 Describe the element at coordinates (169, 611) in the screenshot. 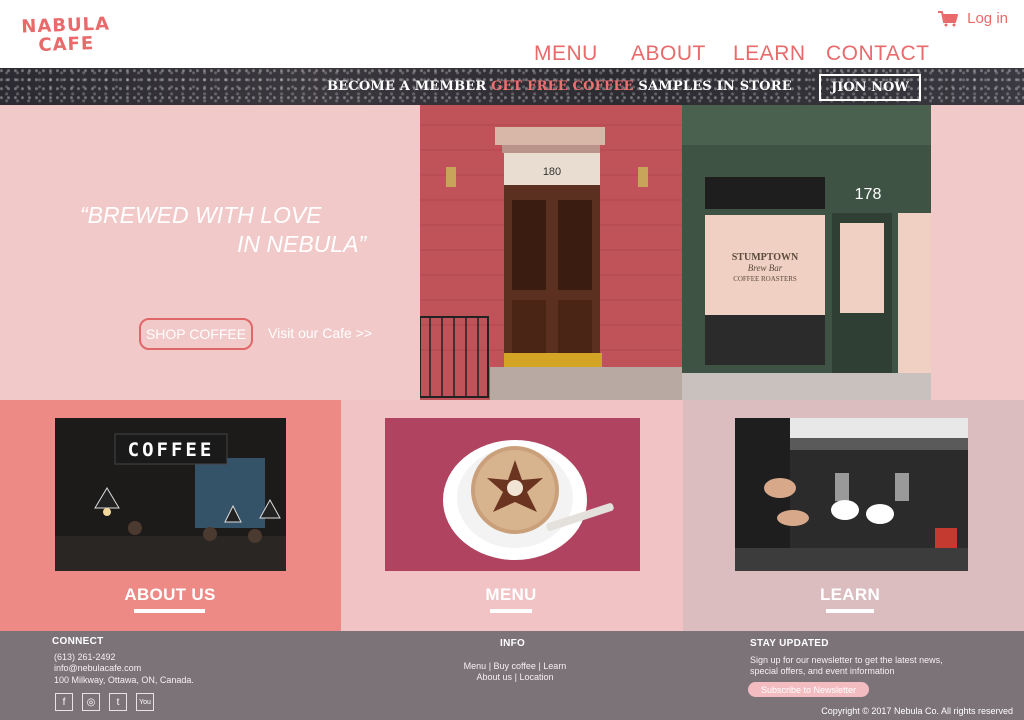

I see `about-us-underline` at that location.